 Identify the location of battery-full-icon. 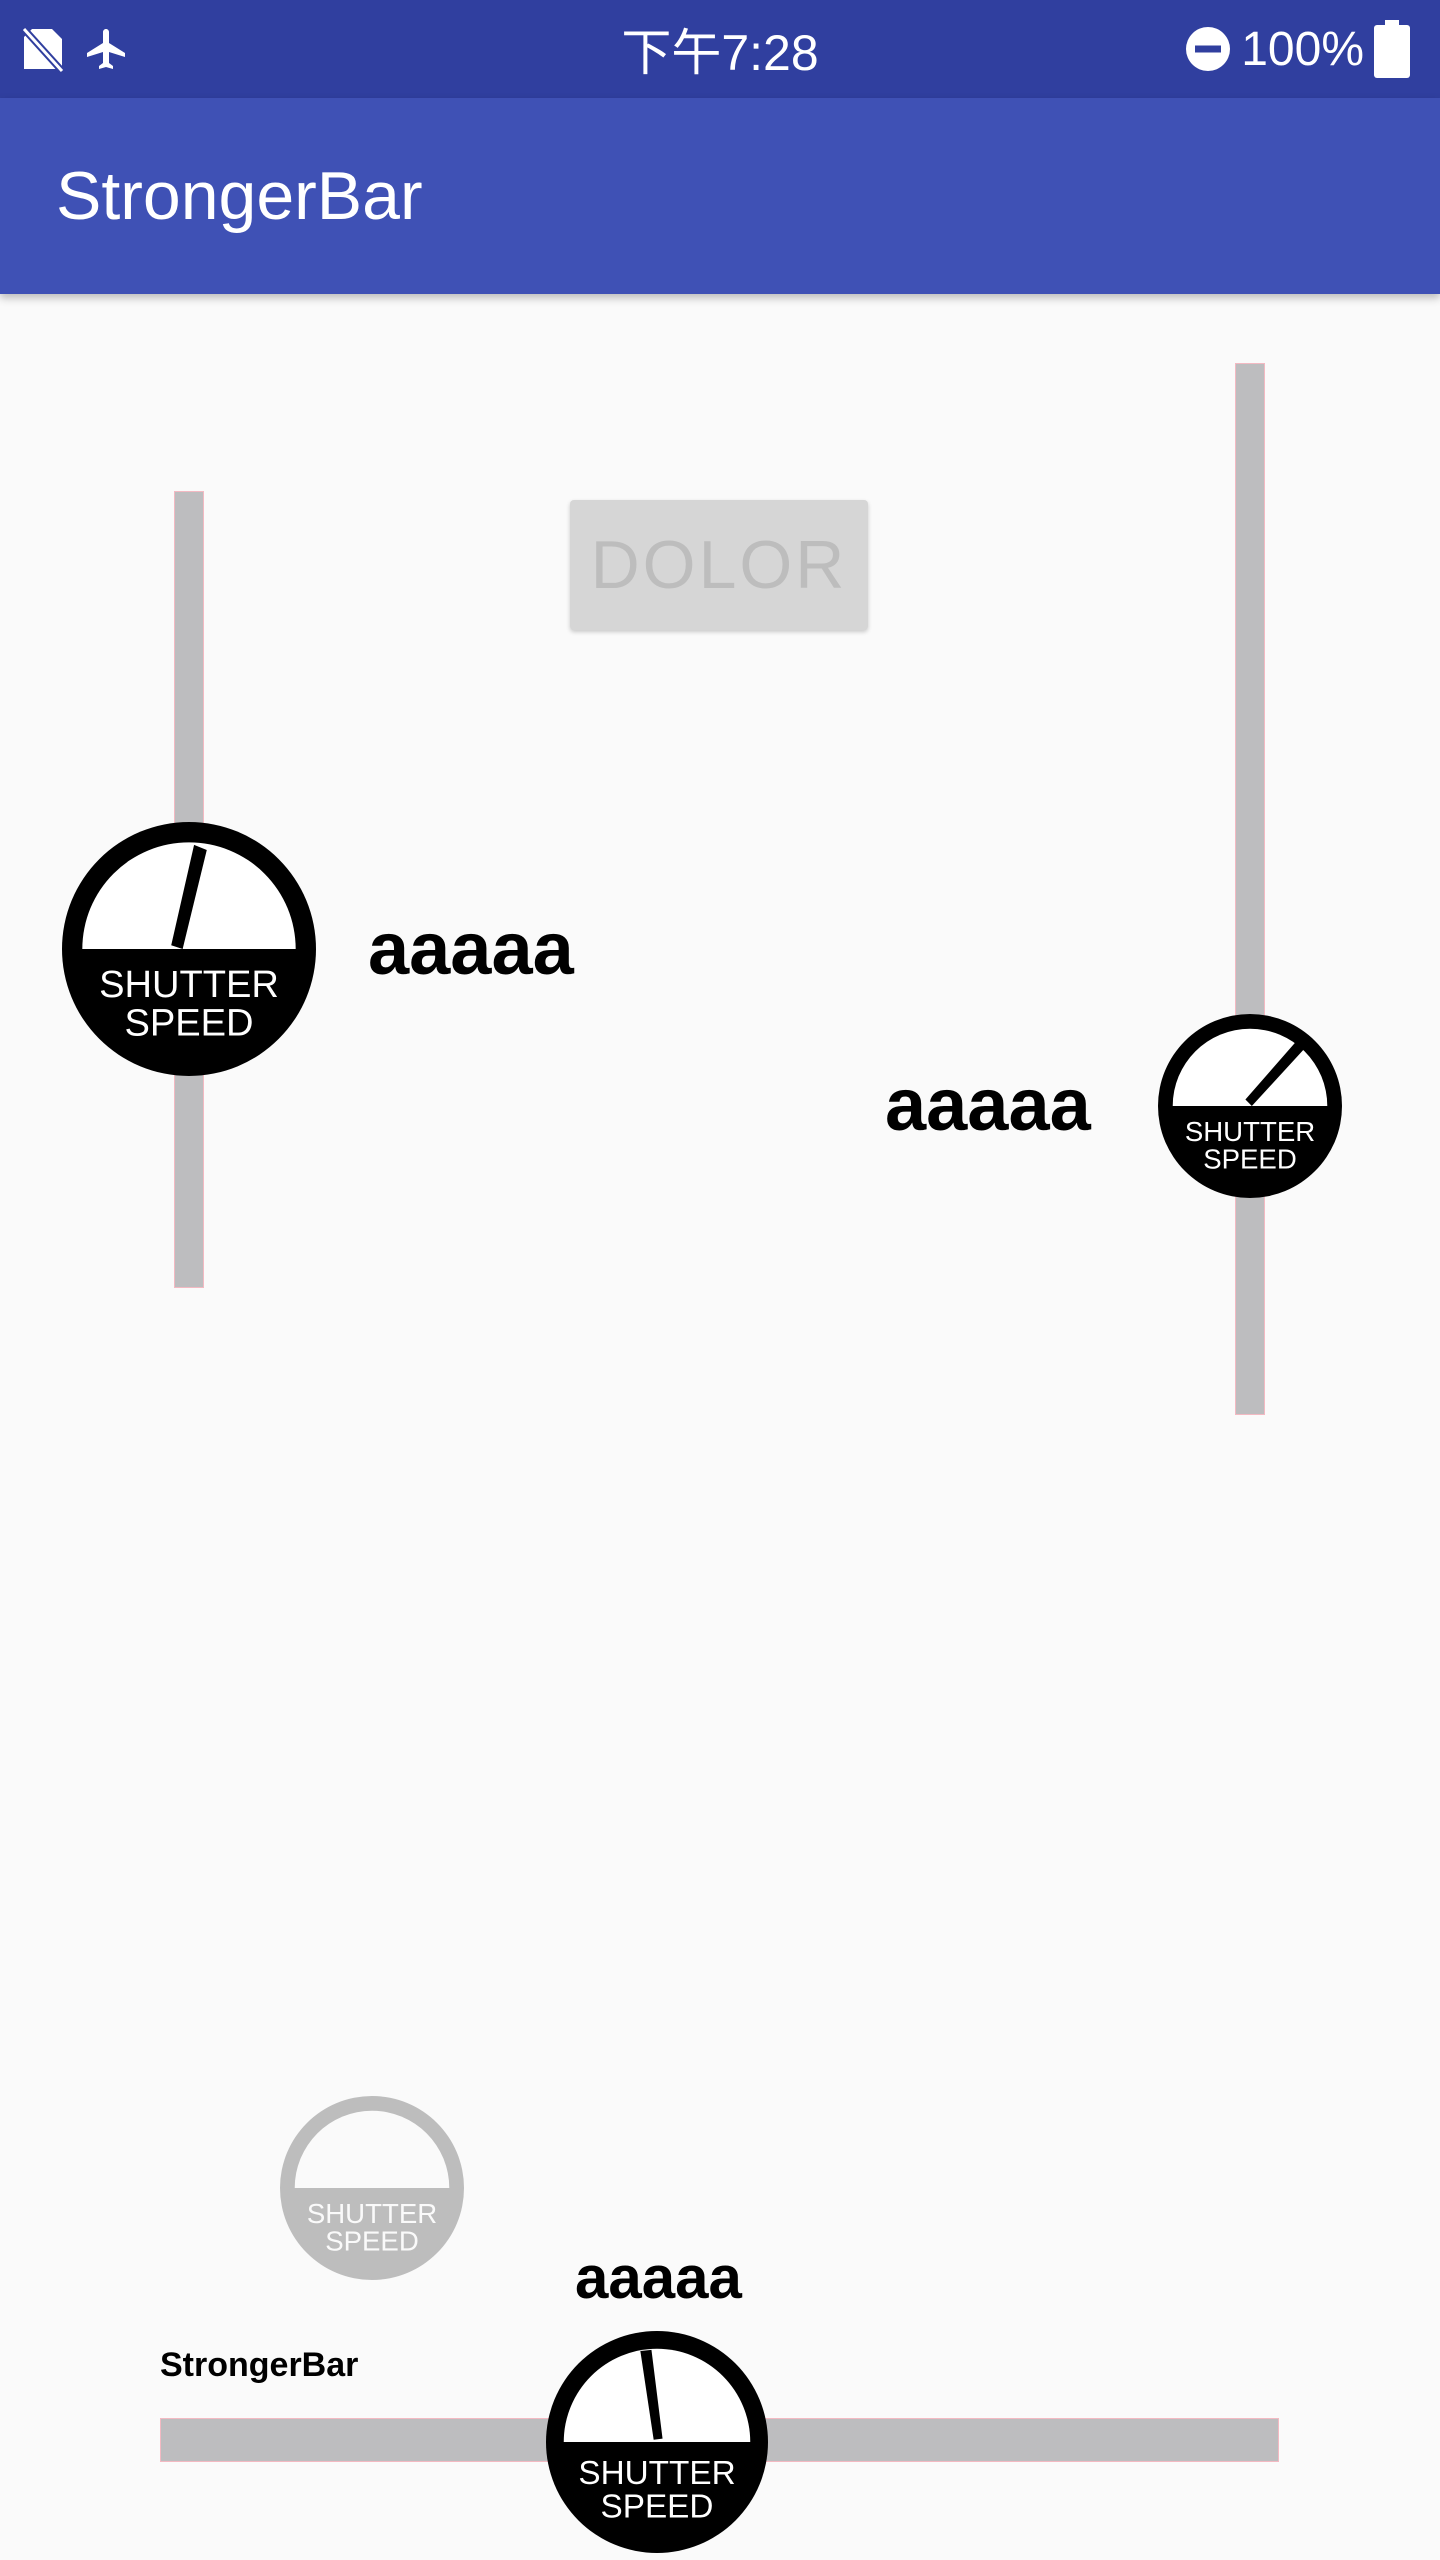
(1392, 49).